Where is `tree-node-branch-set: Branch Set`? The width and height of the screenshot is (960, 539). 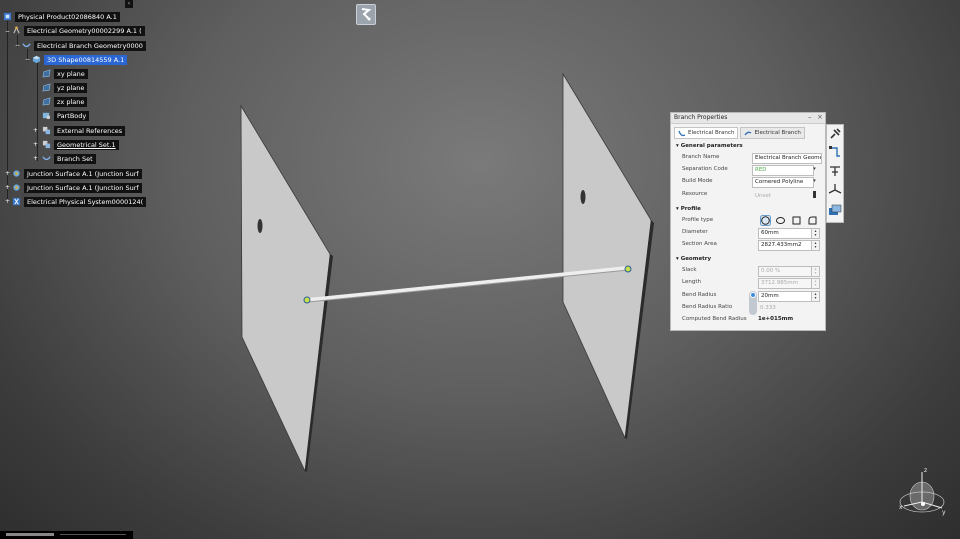
tree-node-branch-set: Branch Set is located at coordinates (69, 158).